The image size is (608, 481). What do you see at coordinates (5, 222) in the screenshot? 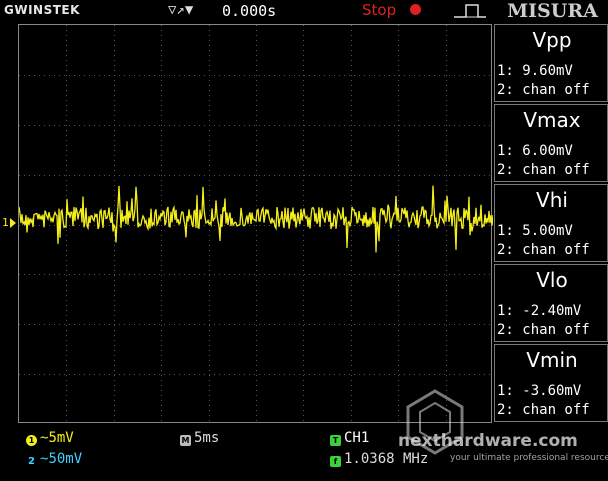
I see `ch1-ground-ref-label: 1` at bounding box center [5, 222].